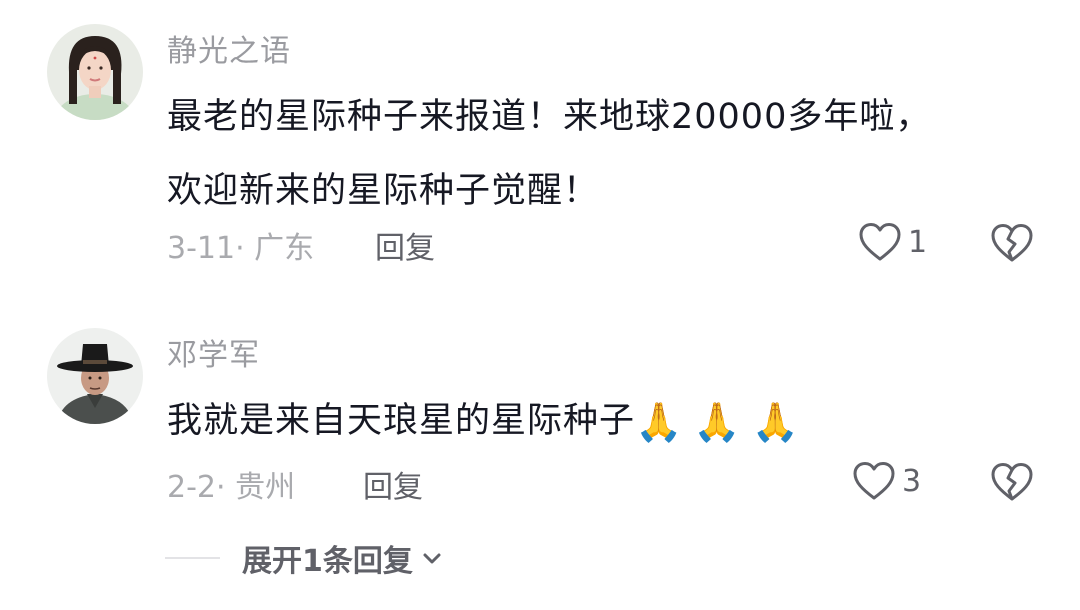 The width and height of the screenshot is (1080, 610). I want to click on comment-meta: 2-2· 贵州, so click(231, 487).